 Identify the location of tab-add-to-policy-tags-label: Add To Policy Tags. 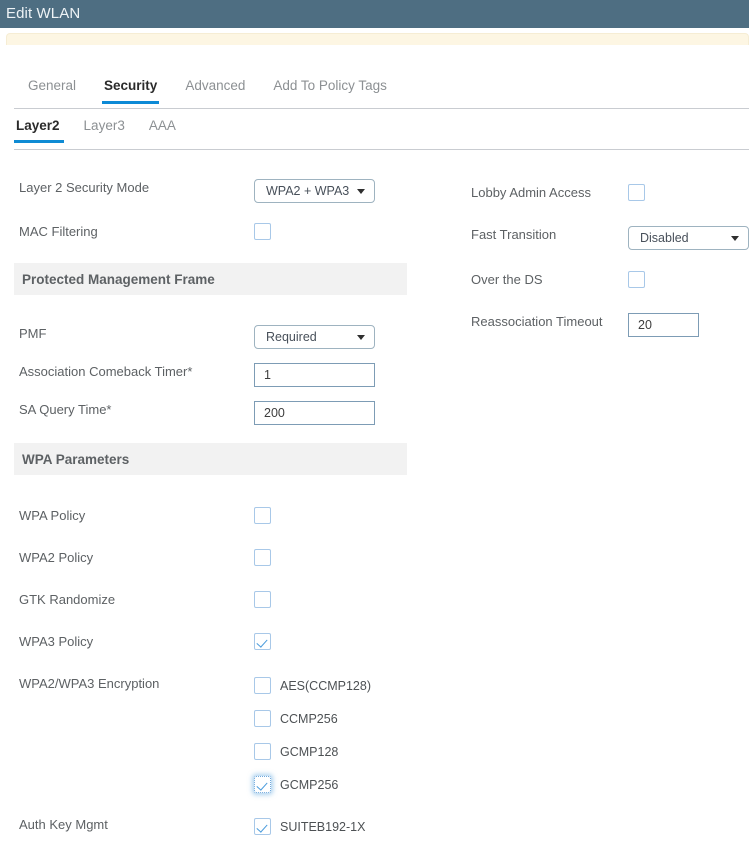
(330, 85).